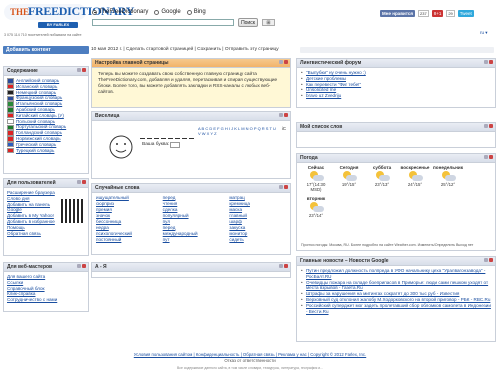 Image resolution: width=500 pixels, height=375 pixels. I want to click on weather-row-2: вторник 23°/14°, so click(396, 207).